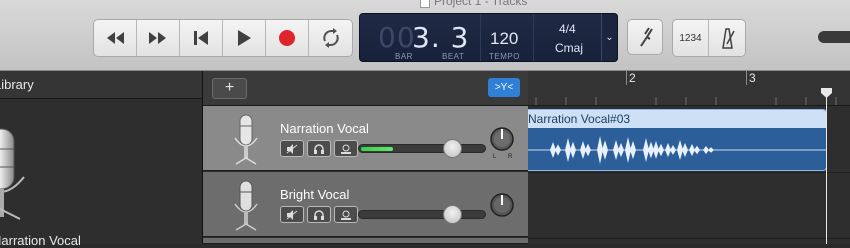  I want to click on cycle-icon, so click(330, 38).